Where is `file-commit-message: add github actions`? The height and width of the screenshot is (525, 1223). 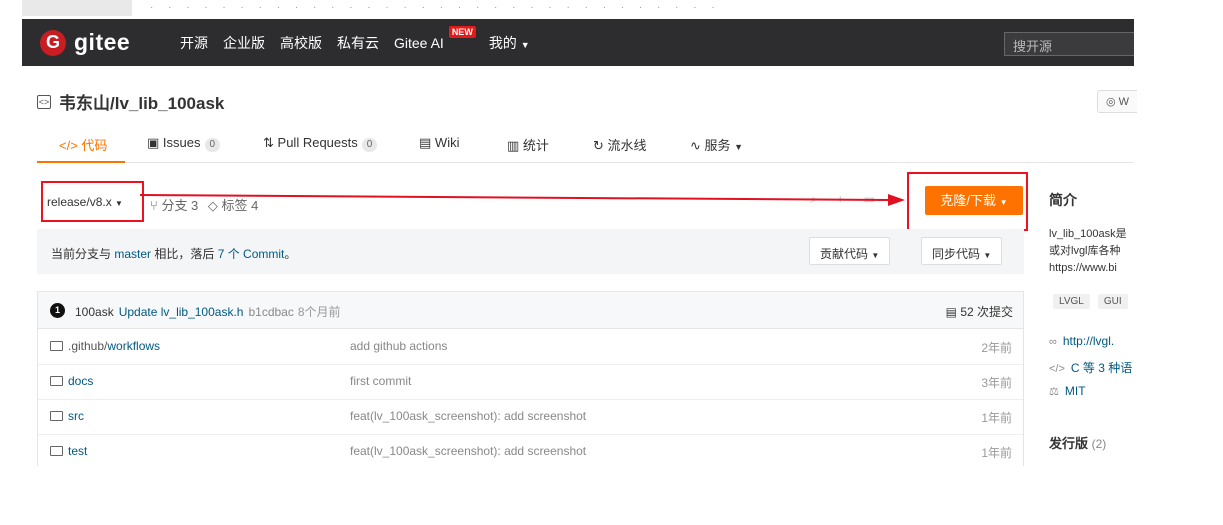 file-commit-message: add github actions is located at coordinates (398, 346).